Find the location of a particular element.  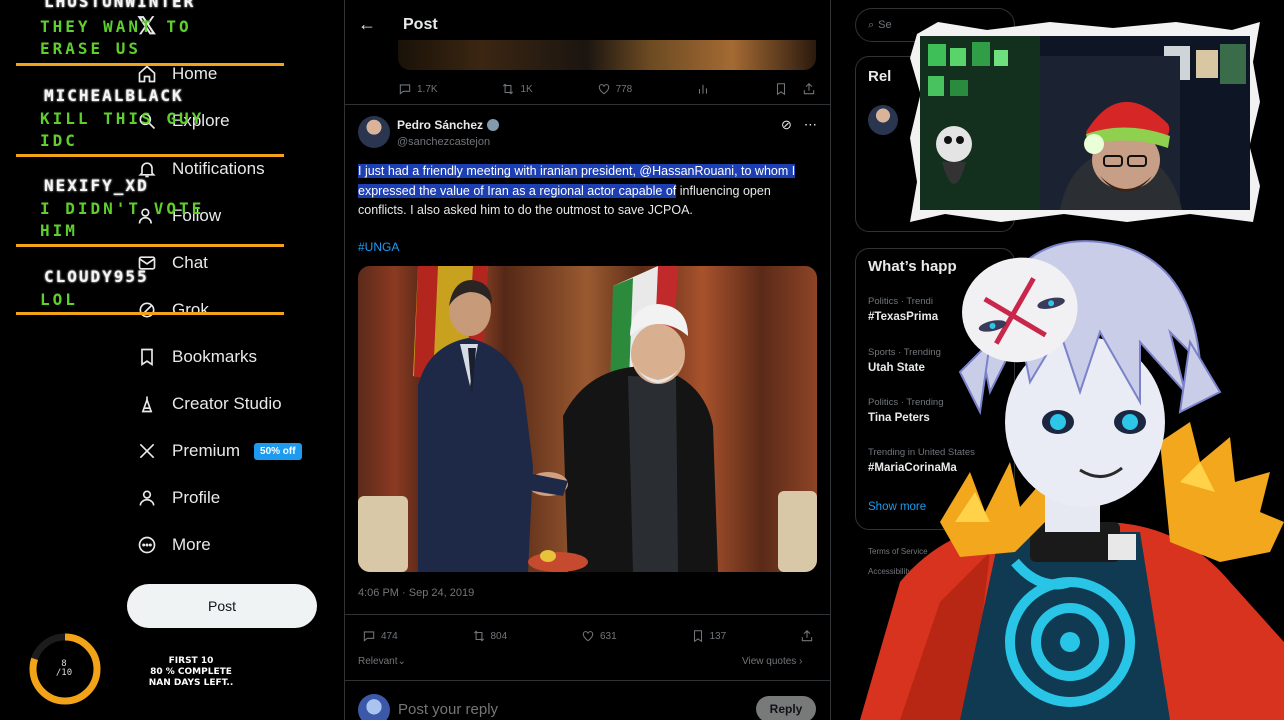

chat-username: NEXIFY_XD is located at coordinates (96, 185).